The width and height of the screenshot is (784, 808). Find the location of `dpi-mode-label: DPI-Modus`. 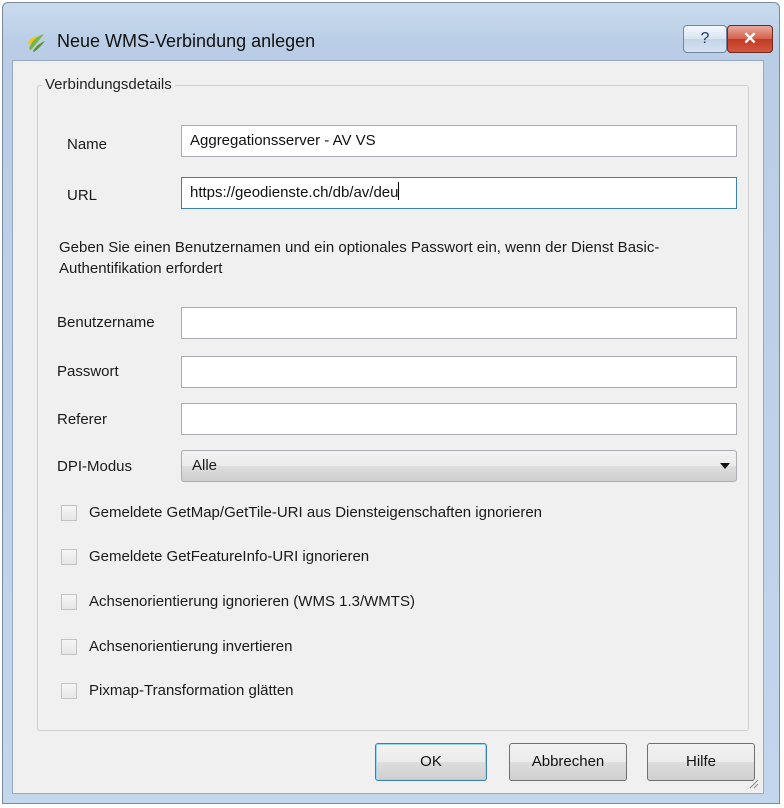

dpi-mode-label: DPI-Modus is located at coordinates (95, 466).